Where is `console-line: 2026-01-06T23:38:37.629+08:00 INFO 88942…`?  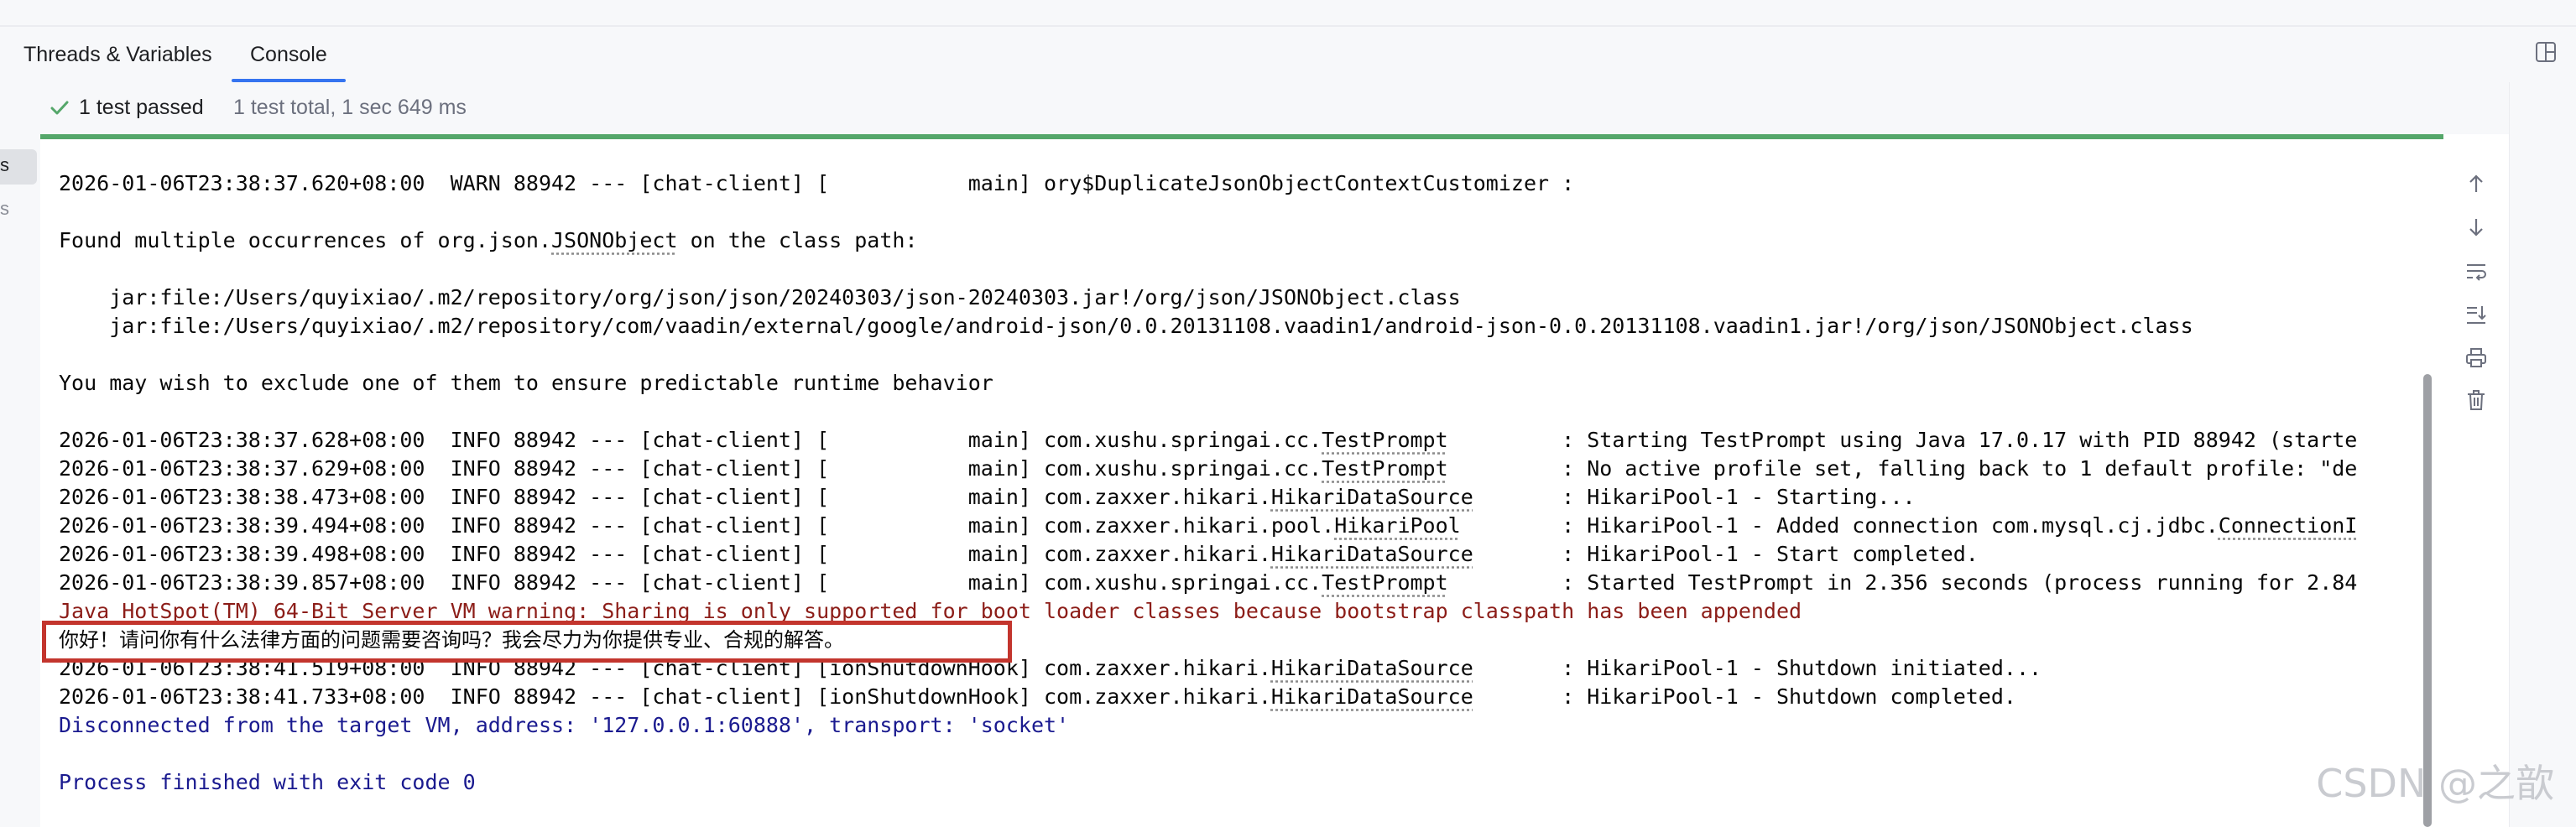
console-line: 2026-01-06T23:38:37.629+08:00 INFO 88942… is located at coordinates (1208, 469).